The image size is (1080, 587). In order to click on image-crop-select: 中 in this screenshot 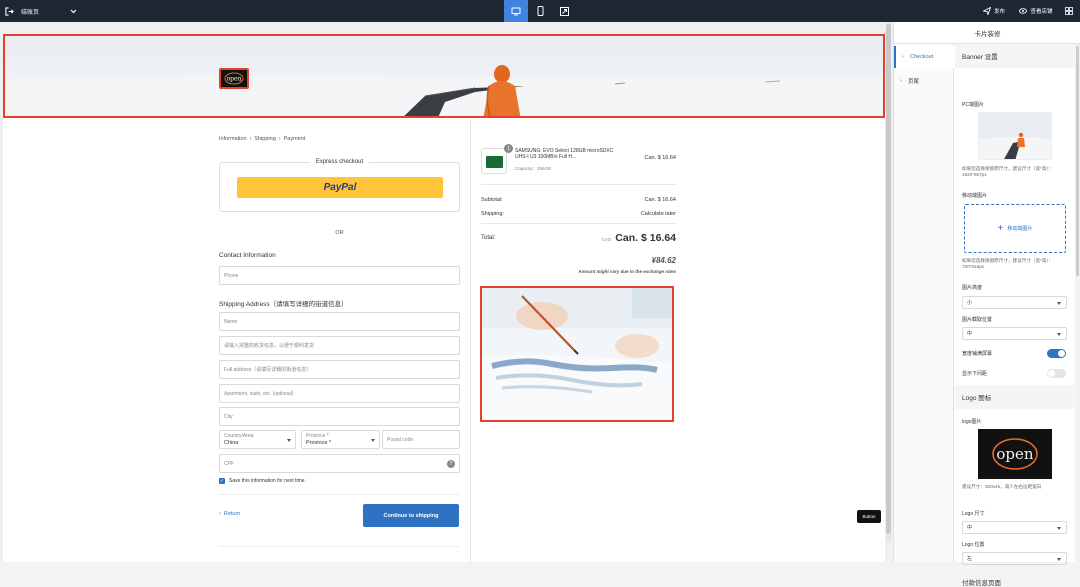, I will do `click(1014, 333)`.